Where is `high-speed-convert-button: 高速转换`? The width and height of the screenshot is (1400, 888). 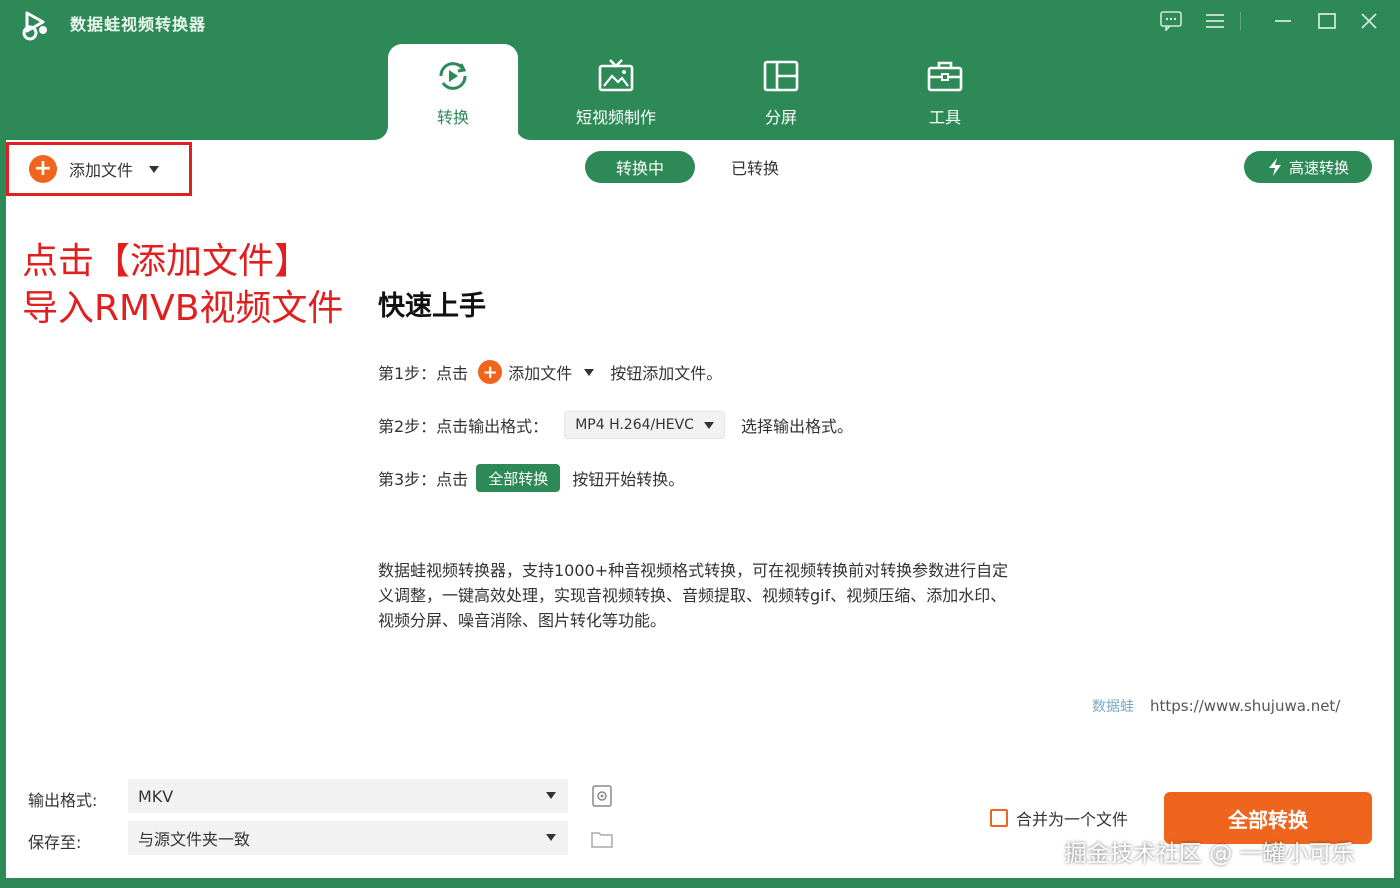
high-speed-convert-button: 高速转换 is located at coordinates (1308, 167).